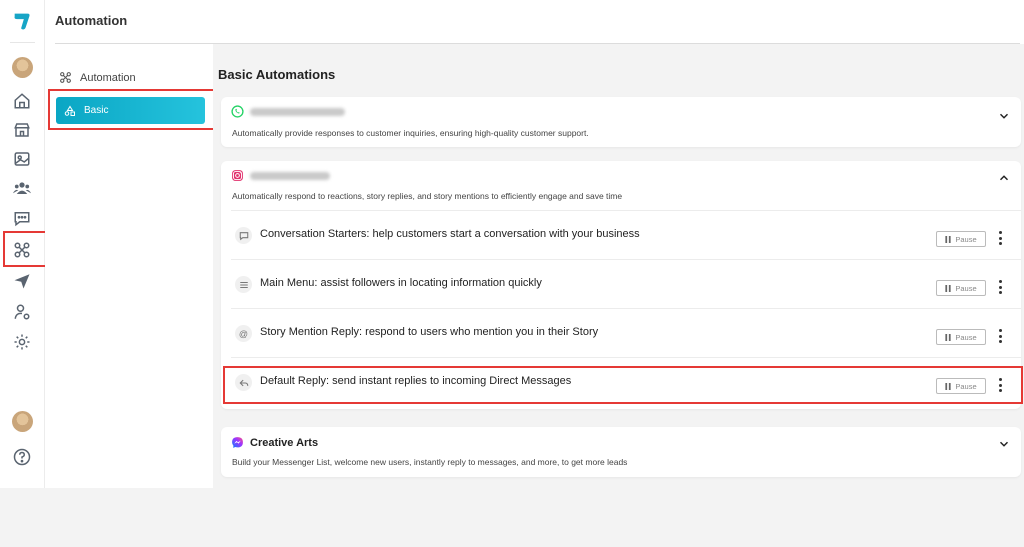 The height and width of the screenshot is (547, 1024). What do you see at coordinates (22, 101) in the screenshot?
I see `home-icon` at bounding box center [22, 101].